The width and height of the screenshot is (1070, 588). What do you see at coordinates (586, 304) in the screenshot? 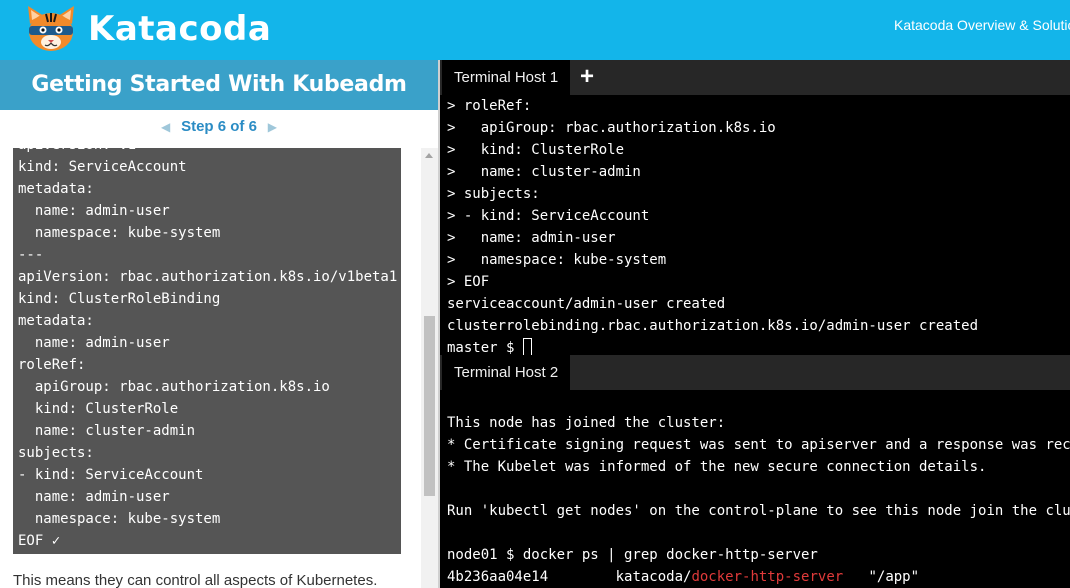
I see `terminal-output-line: serviceaccount/admin-user created` at bounding box center [586, 304].